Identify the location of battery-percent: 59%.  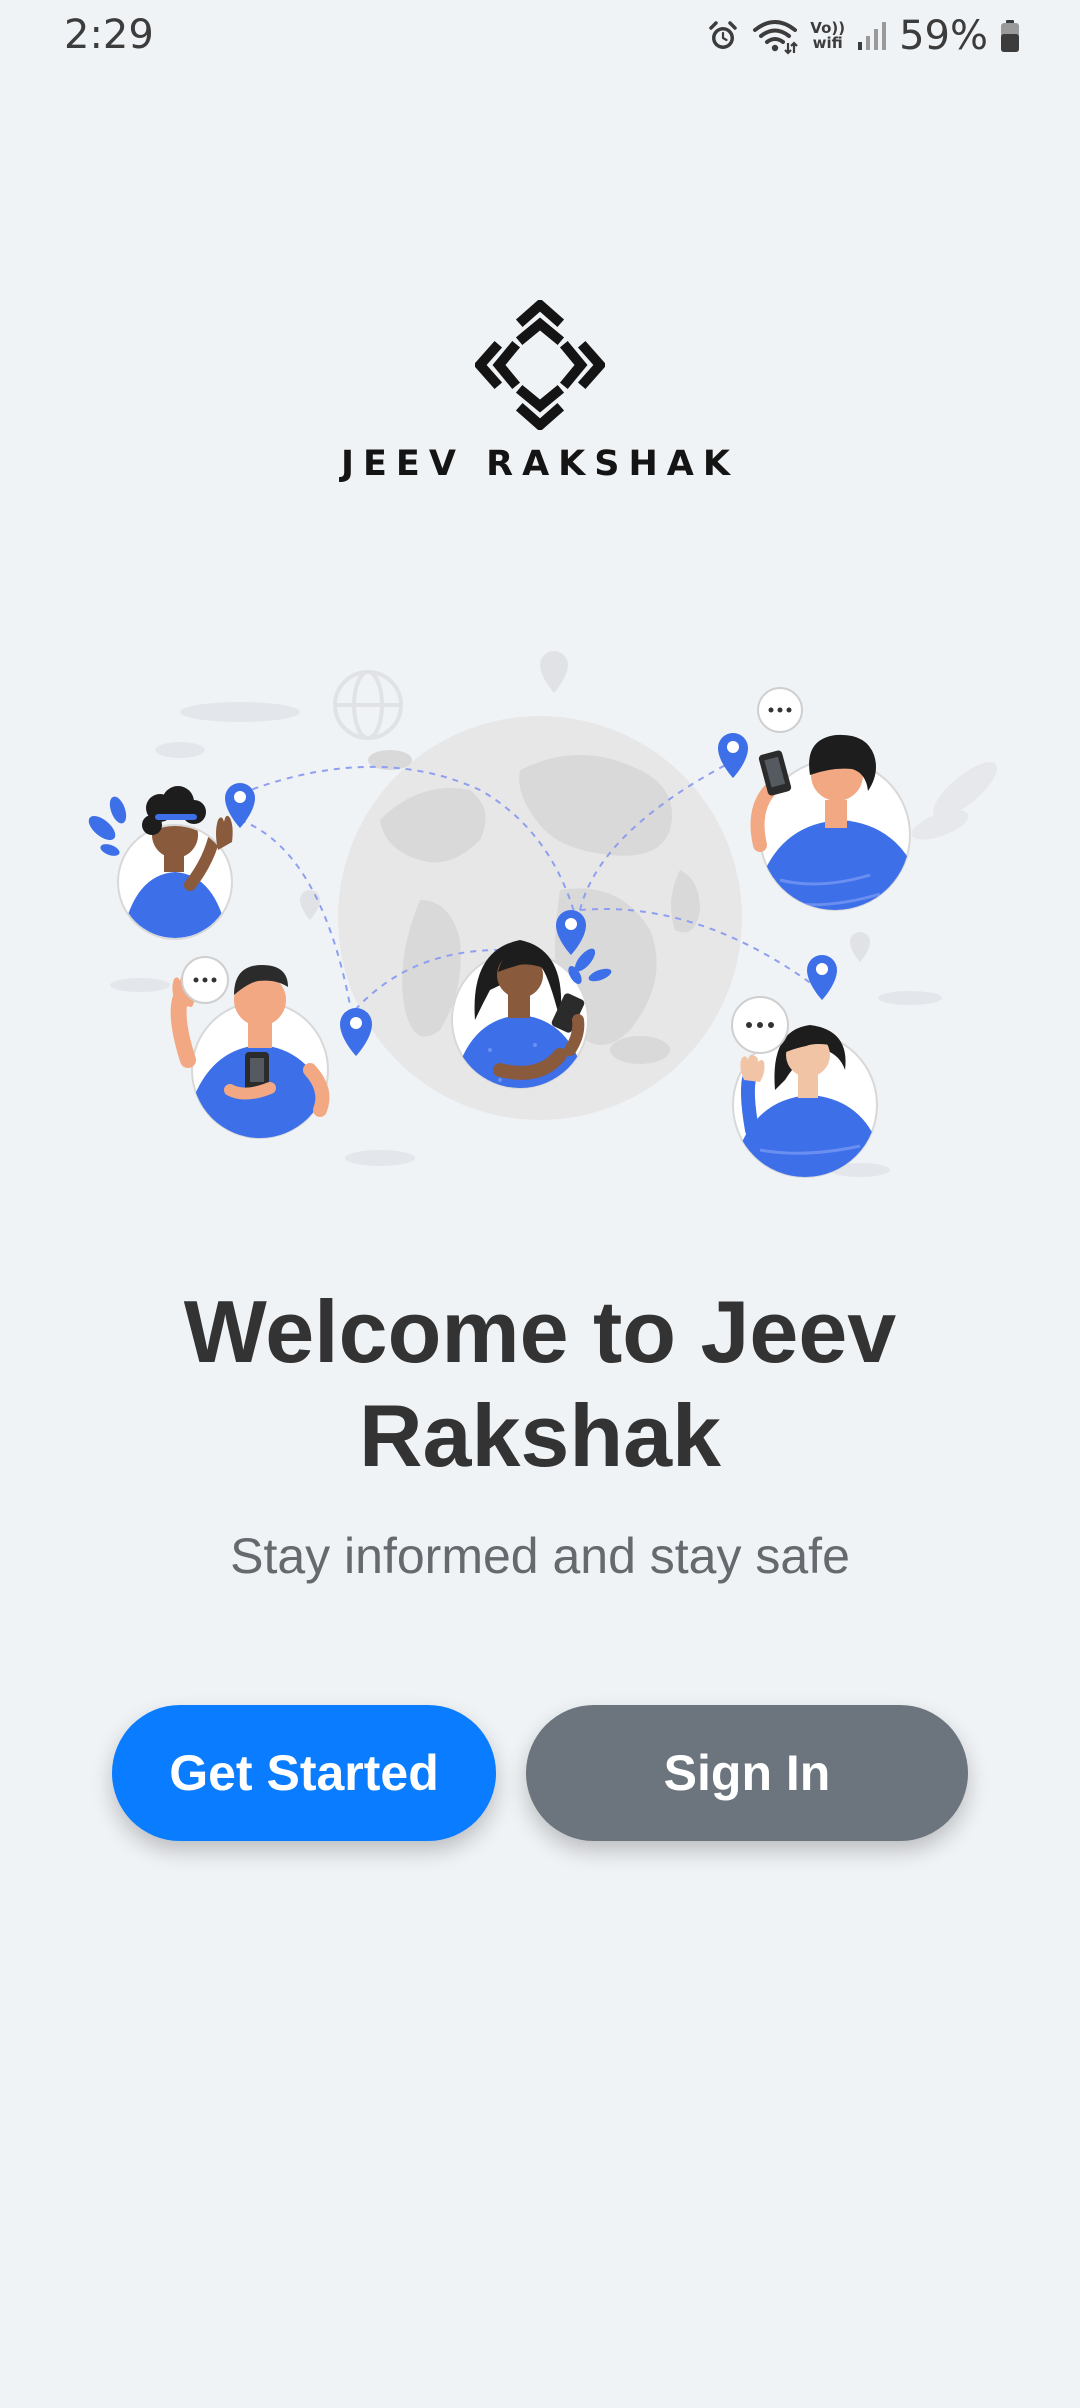
(943, 36).